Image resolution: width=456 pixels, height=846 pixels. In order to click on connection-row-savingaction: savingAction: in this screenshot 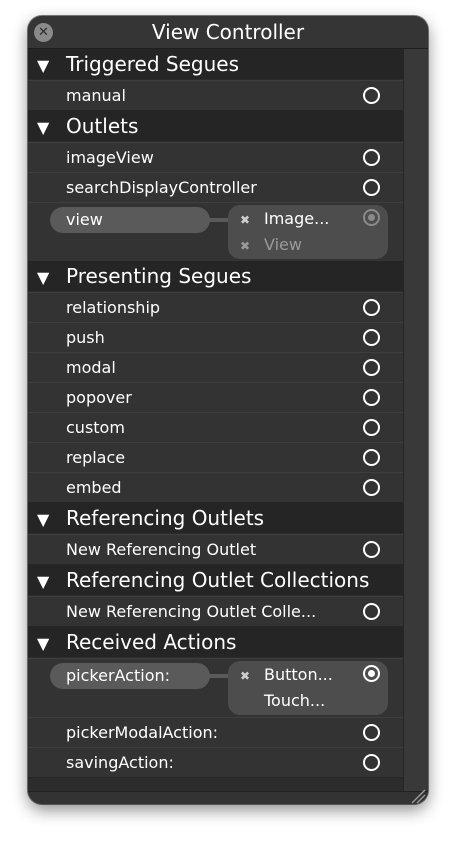, I will do `click(215, 762)`.